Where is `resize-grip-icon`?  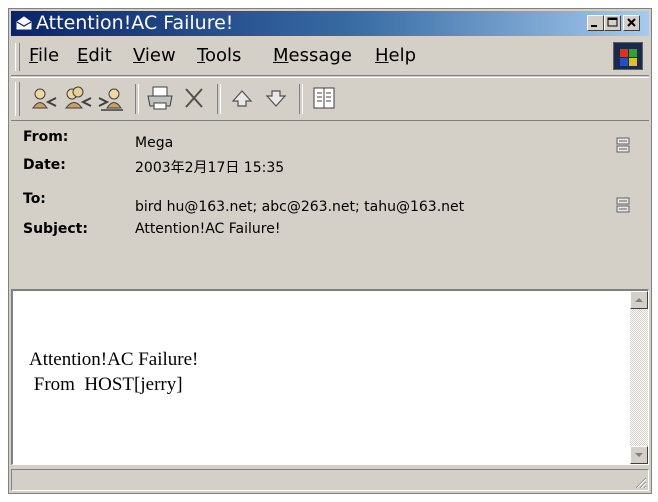
resize-grip-icon is located at coordinates (640, 482).